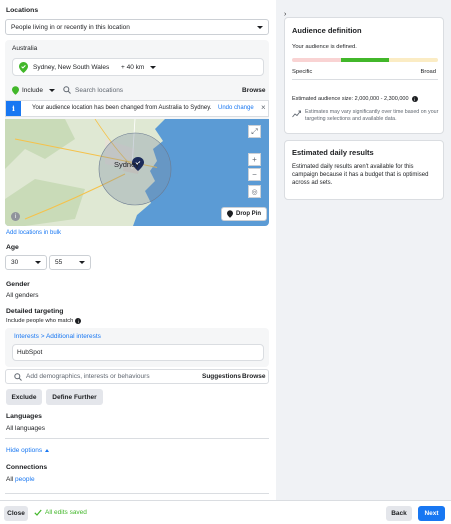 The height and width of the screenshot is (524, 451). I want to click on languages-heading: Languages, so click(24, 416).